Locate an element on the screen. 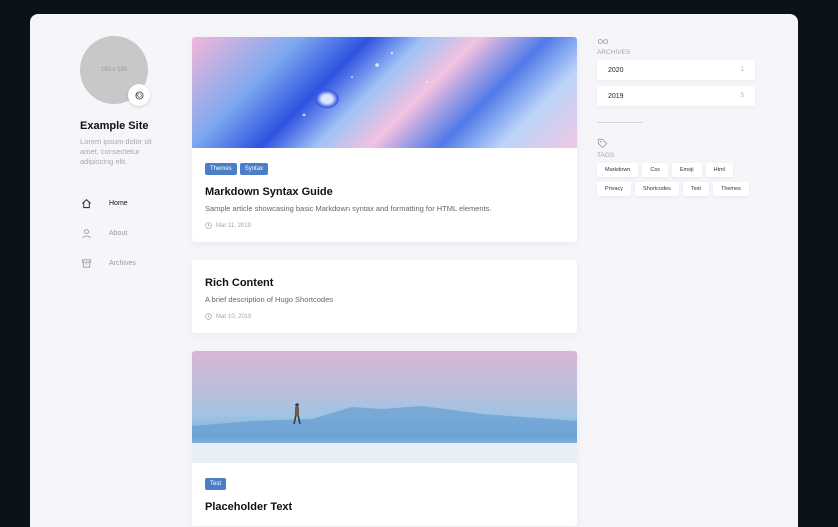  menu-item-about: About is located at coordinates (130, 233).